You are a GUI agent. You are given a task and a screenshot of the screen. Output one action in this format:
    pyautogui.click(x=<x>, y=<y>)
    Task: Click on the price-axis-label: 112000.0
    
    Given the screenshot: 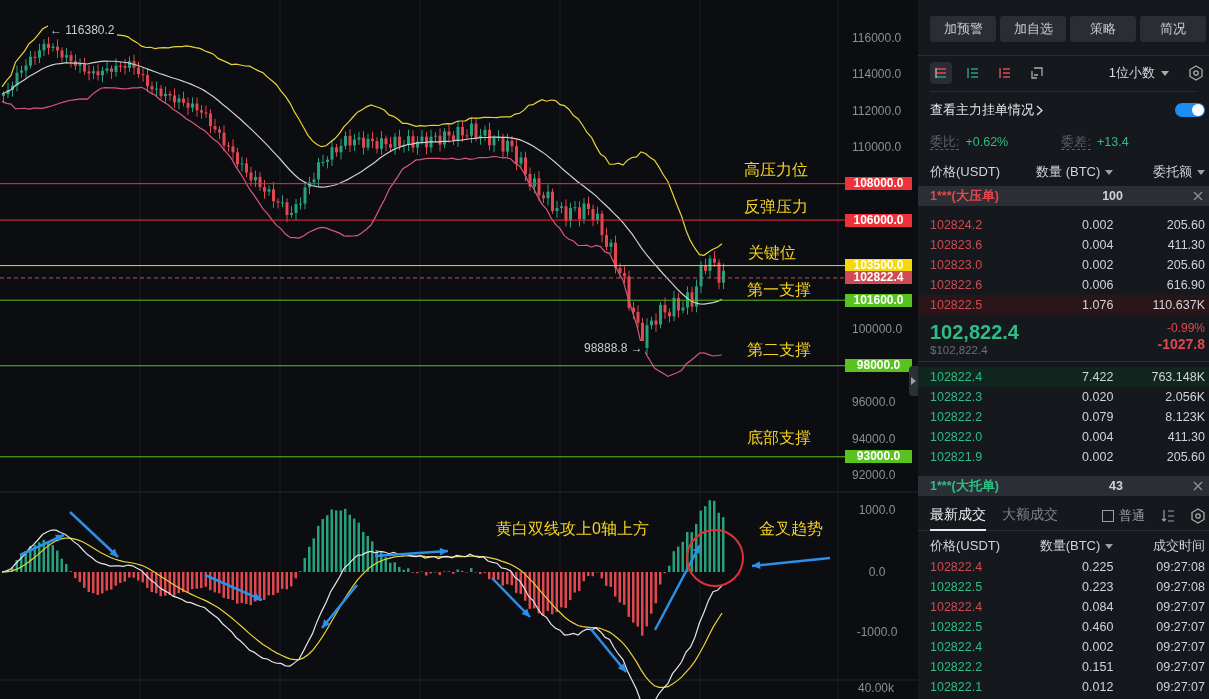 What is the action you would take?
    pyautogui.click(x=877, y=110)
    